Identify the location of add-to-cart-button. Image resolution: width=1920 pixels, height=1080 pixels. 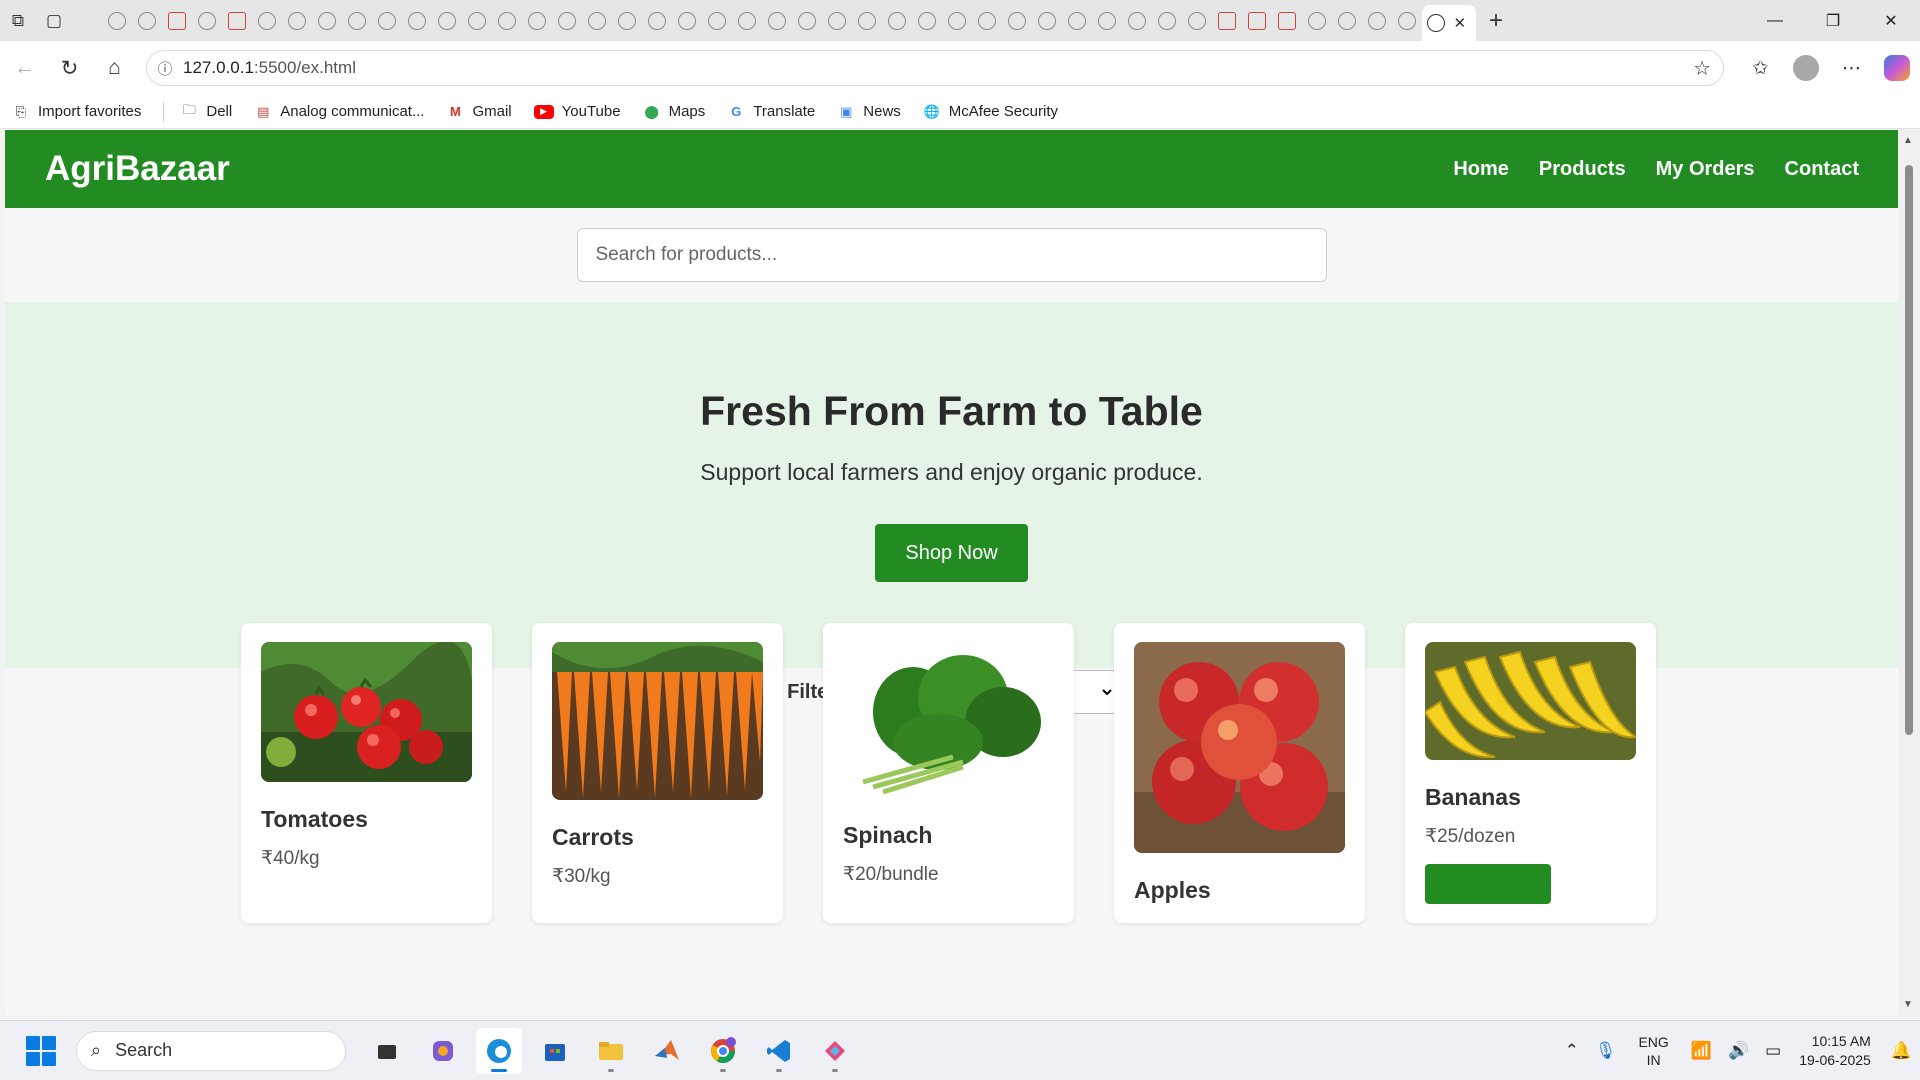
(1488, 884).